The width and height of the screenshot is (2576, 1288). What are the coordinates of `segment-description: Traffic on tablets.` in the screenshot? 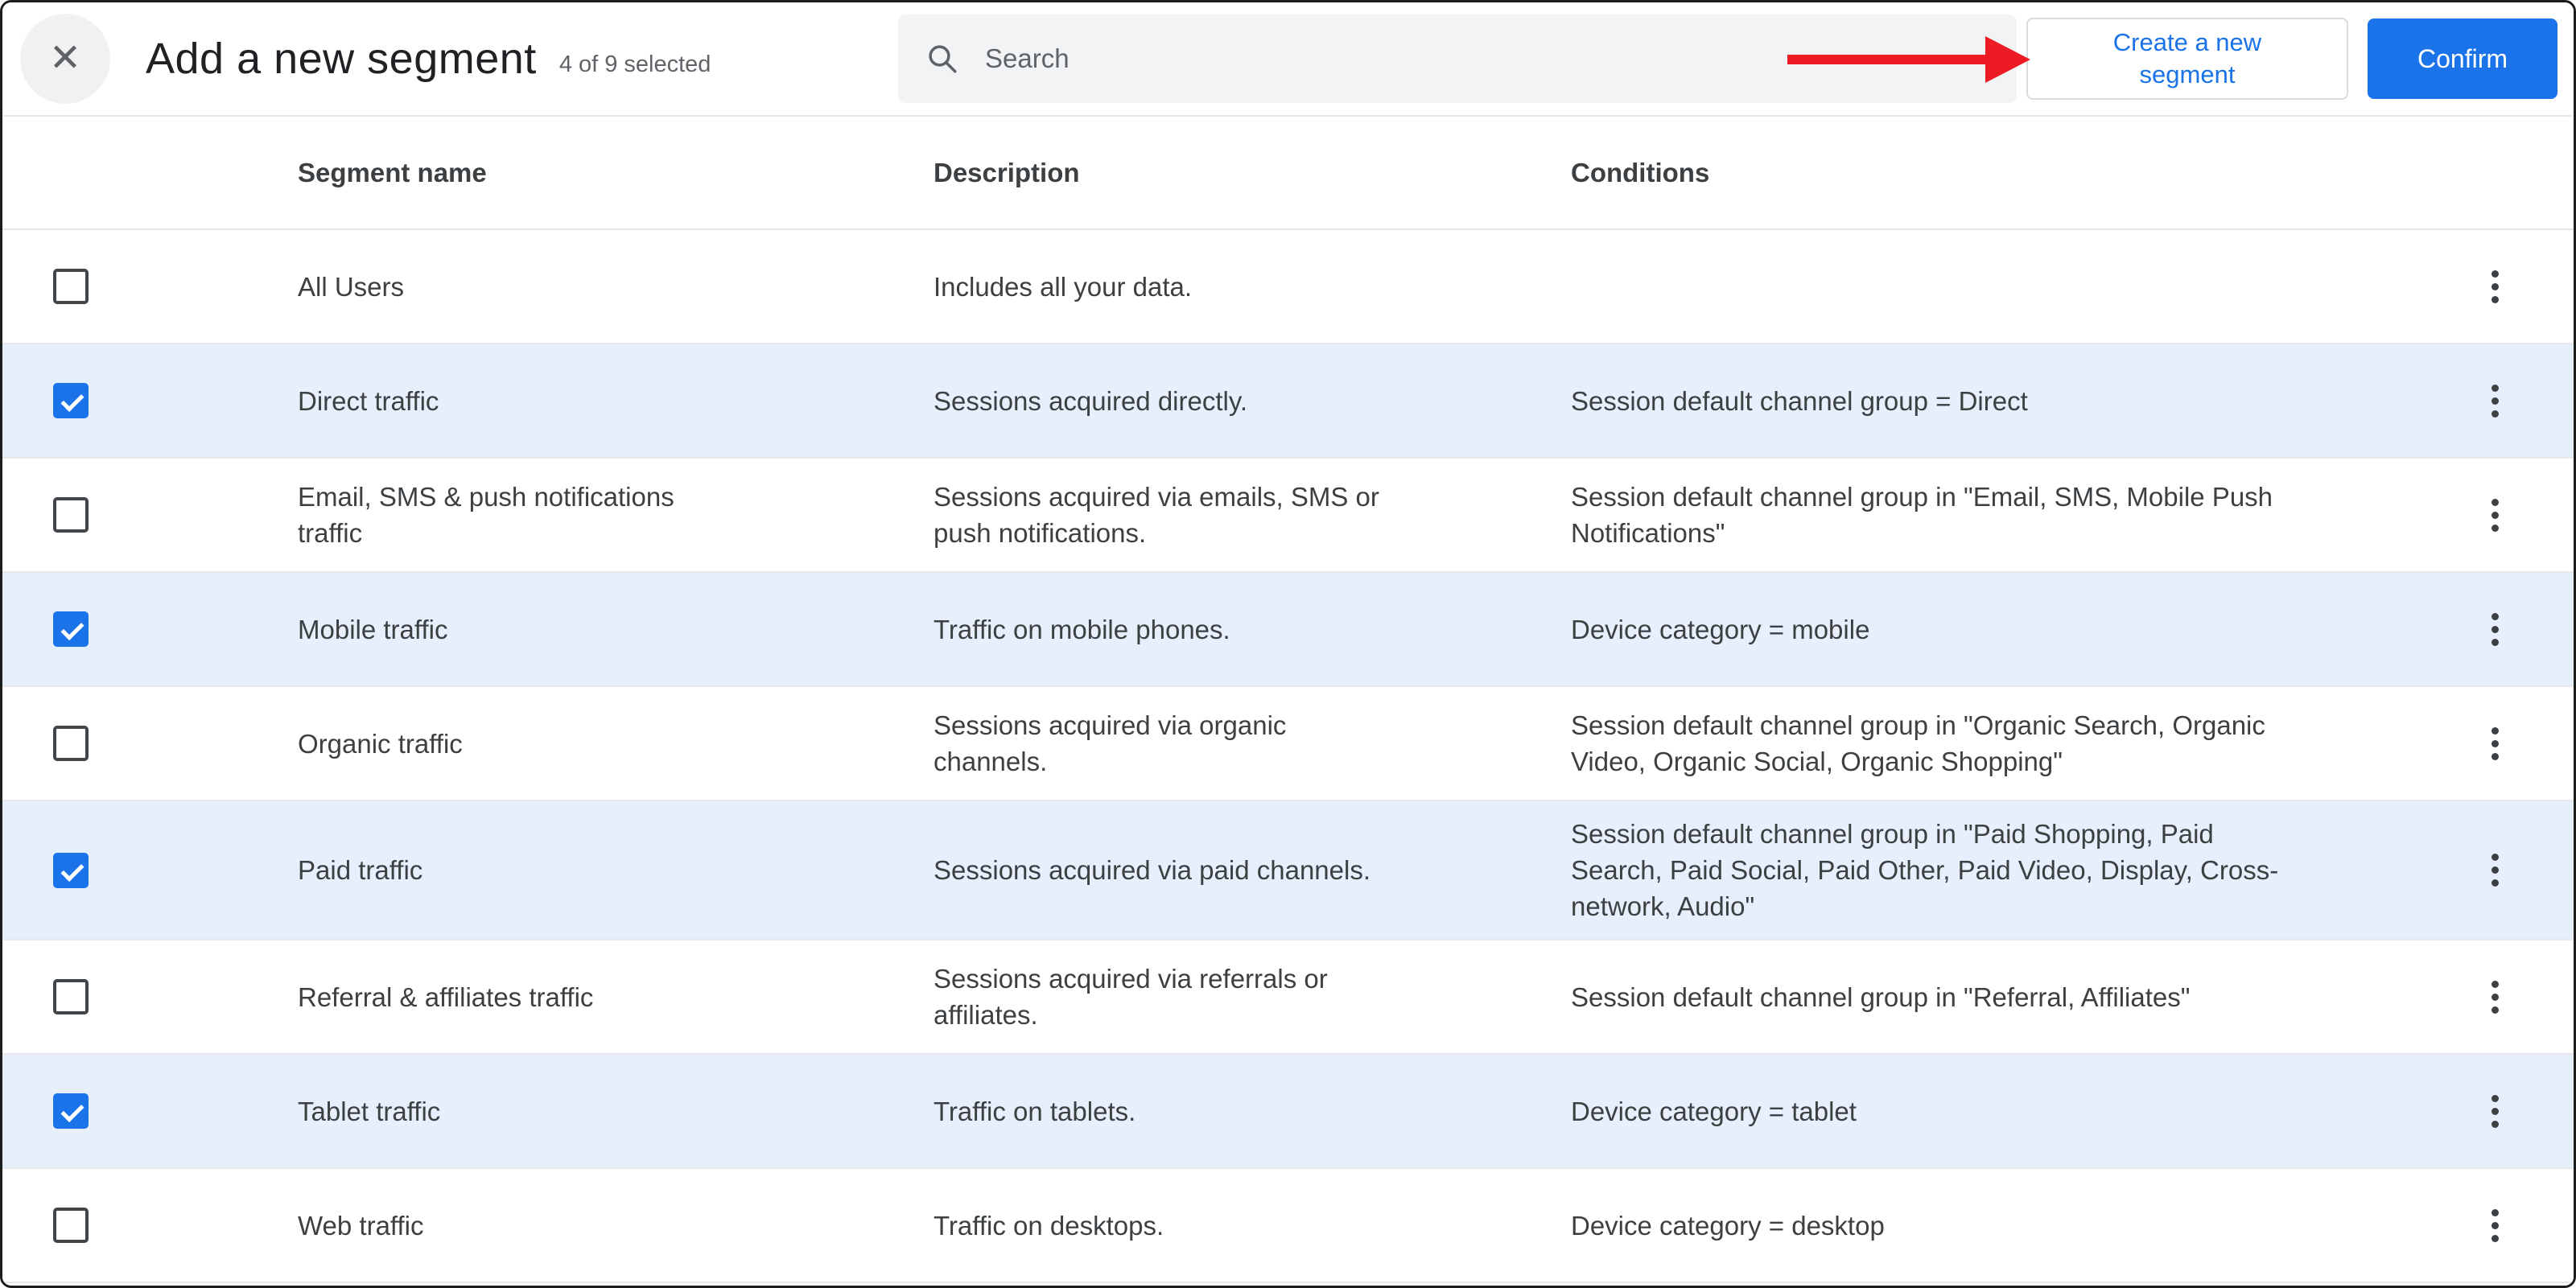 It's located at (1035, 1111).